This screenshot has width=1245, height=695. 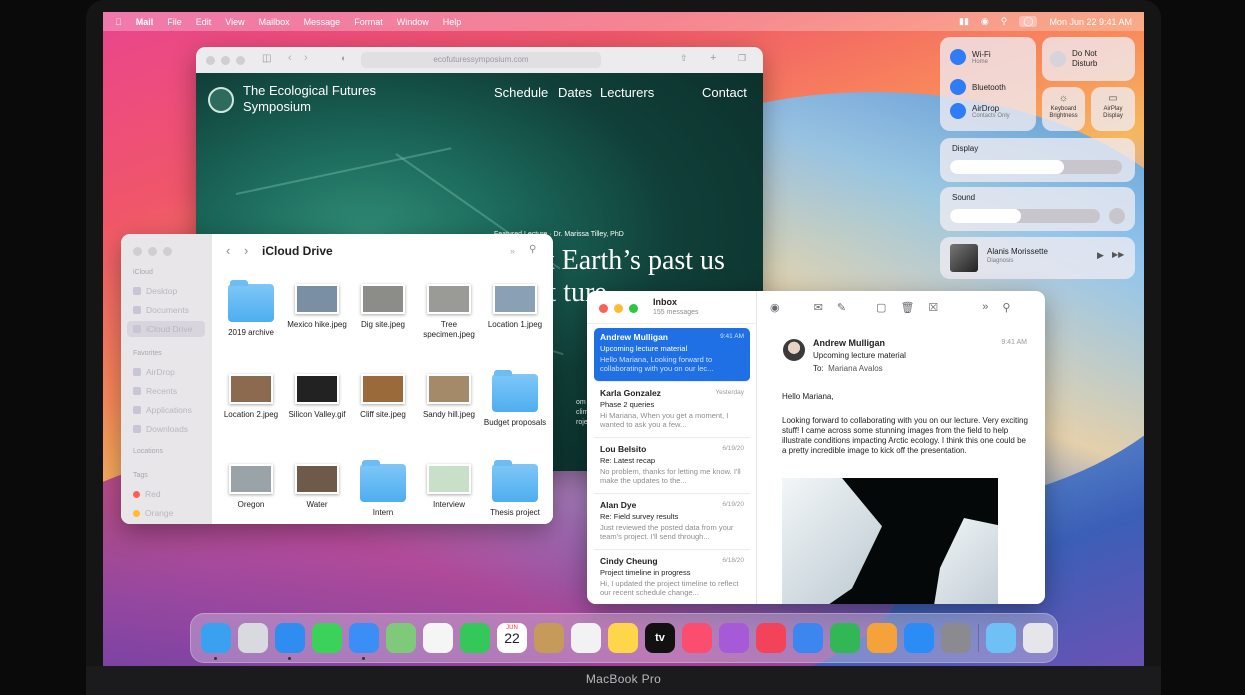 What do you see at coordinates (313, 99) in the screenshot?
I see `site-title: The Ecological Futures Symposium` at bounding box center [313, 99].